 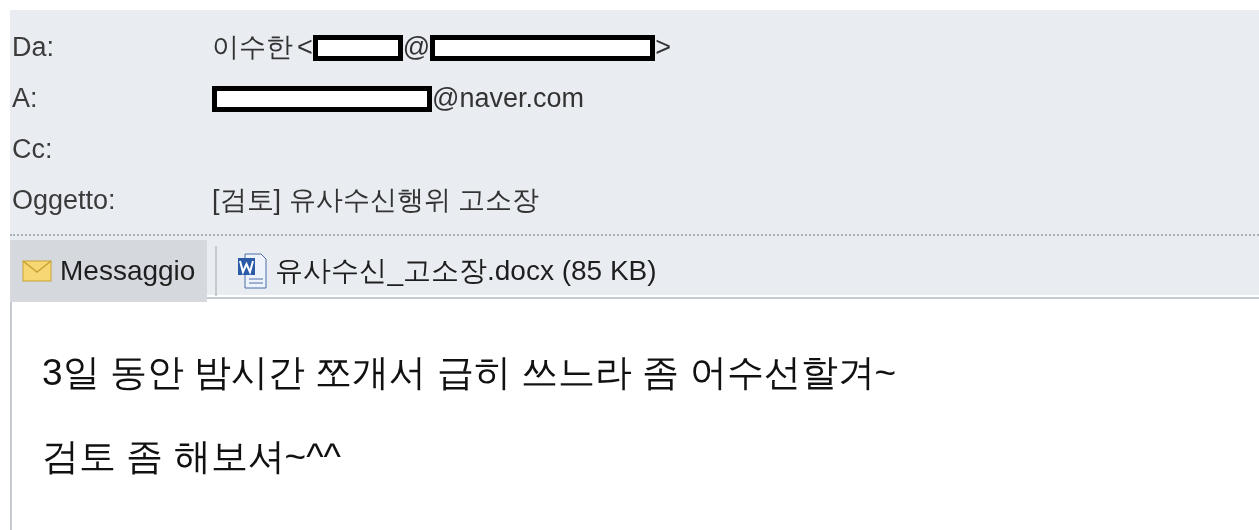 I want to click on subject-text: [검토] 유사수신행위 고소장, so click(x=375, y=201).